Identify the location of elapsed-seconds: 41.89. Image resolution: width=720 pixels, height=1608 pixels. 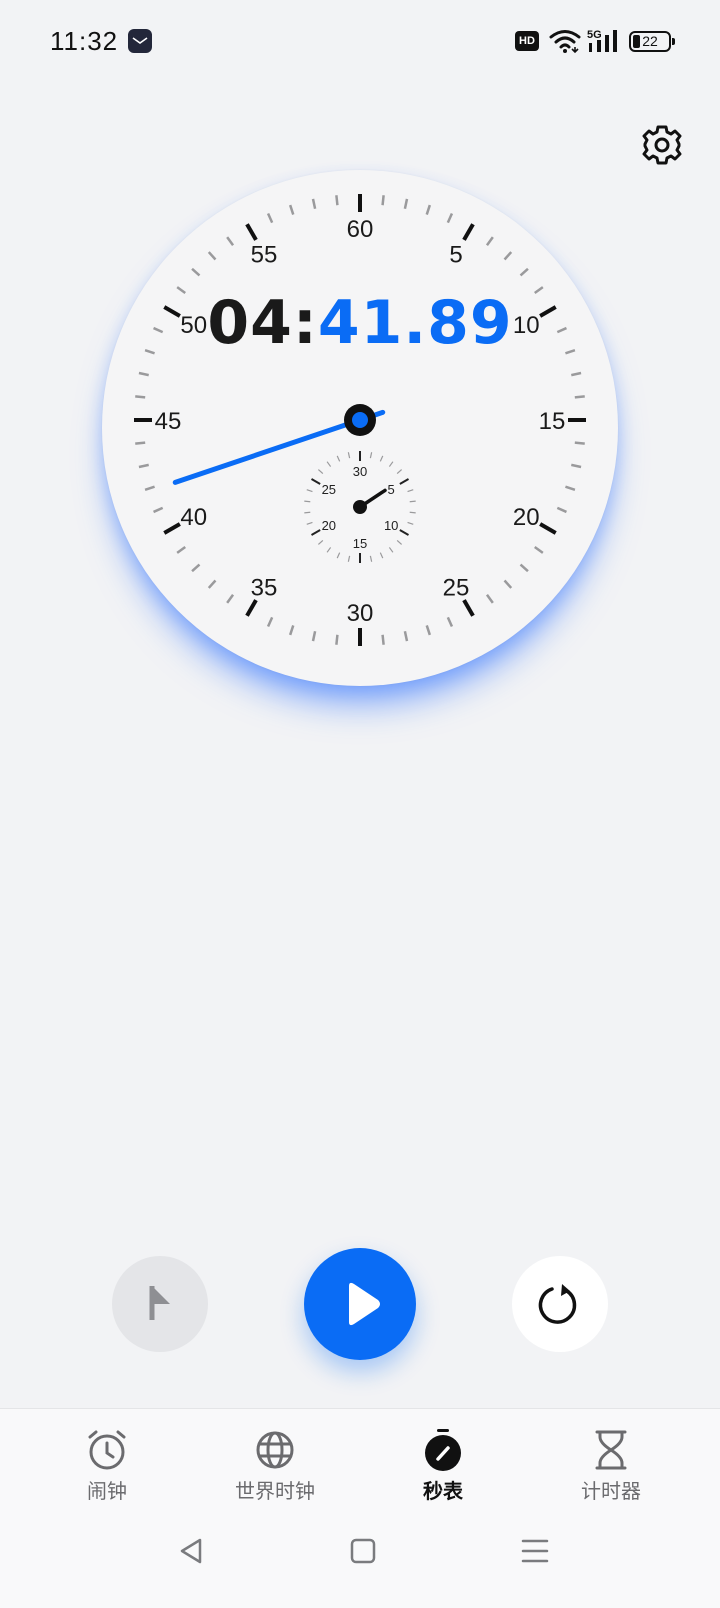
(415, 323).